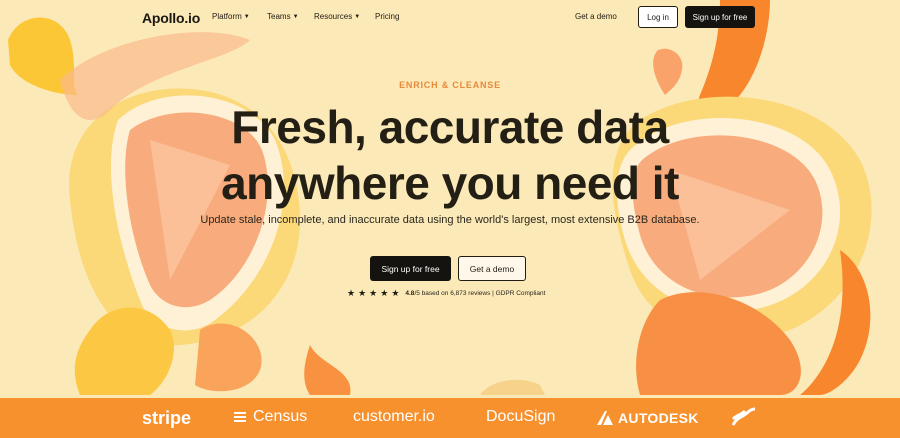 This screenshot has width=900, height=438. Describe the element at coordinates (410, 268) in the screenshot. I see `hero-signup-button: Sign up for free` at that location.